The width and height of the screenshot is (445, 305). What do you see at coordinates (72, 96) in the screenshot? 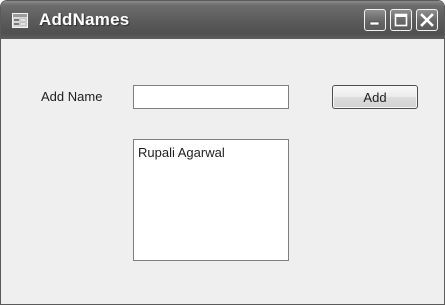
I see `add-name-label: Add Name` at bounding box center [72, 96].